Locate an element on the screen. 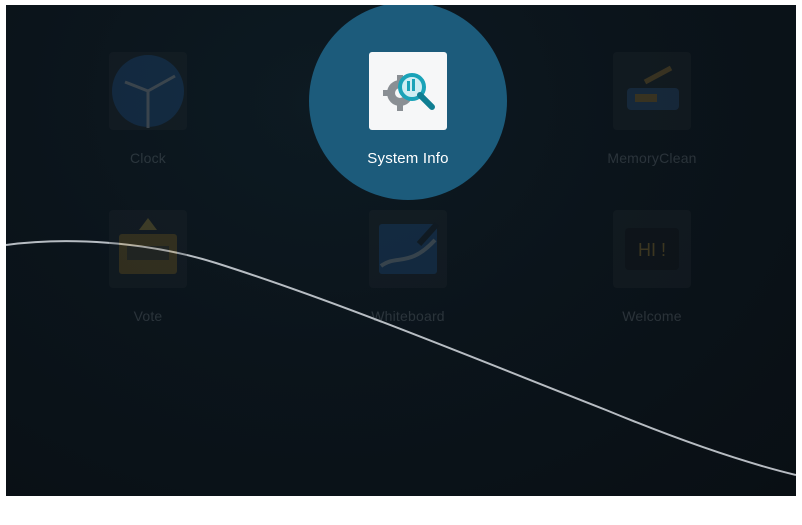  welcome-icon: HI ! is located at coordinates (652, 249).